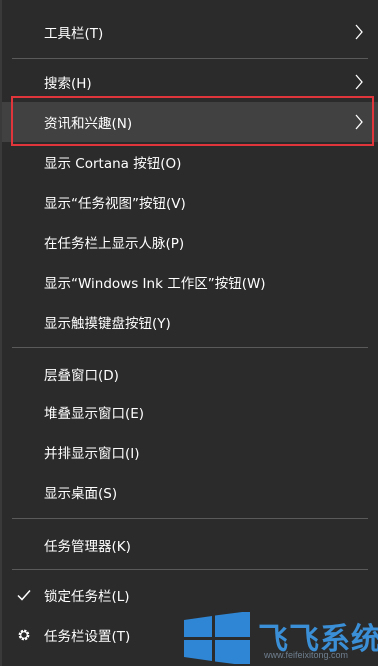  Describe the element at coordinates (306, 655) in the screenshot. I see `watermark-url: www.feifeixitong.com` at that location.